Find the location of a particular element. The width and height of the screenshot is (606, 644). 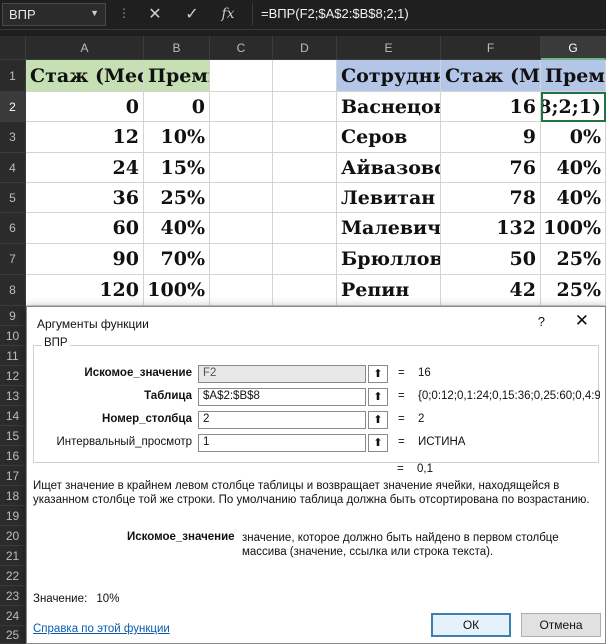

cell-f3: 9 is located at coordinates (491, 137).